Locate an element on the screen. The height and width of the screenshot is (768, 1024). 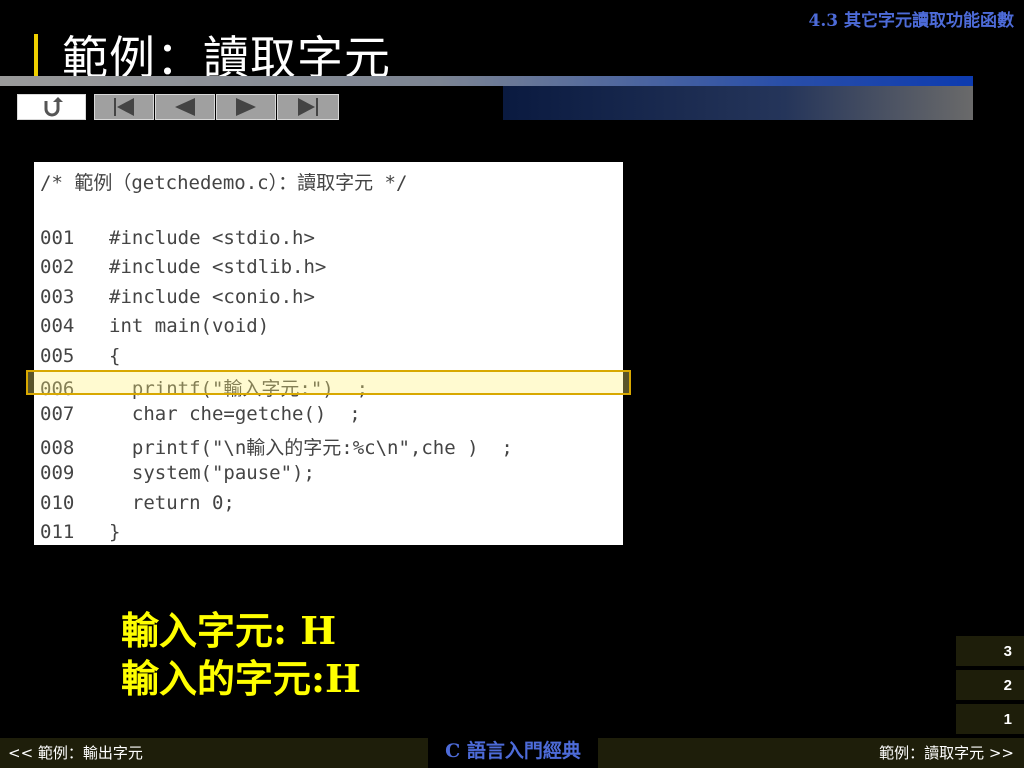
code-text: int main(void) is located at coordinates (189, 326).